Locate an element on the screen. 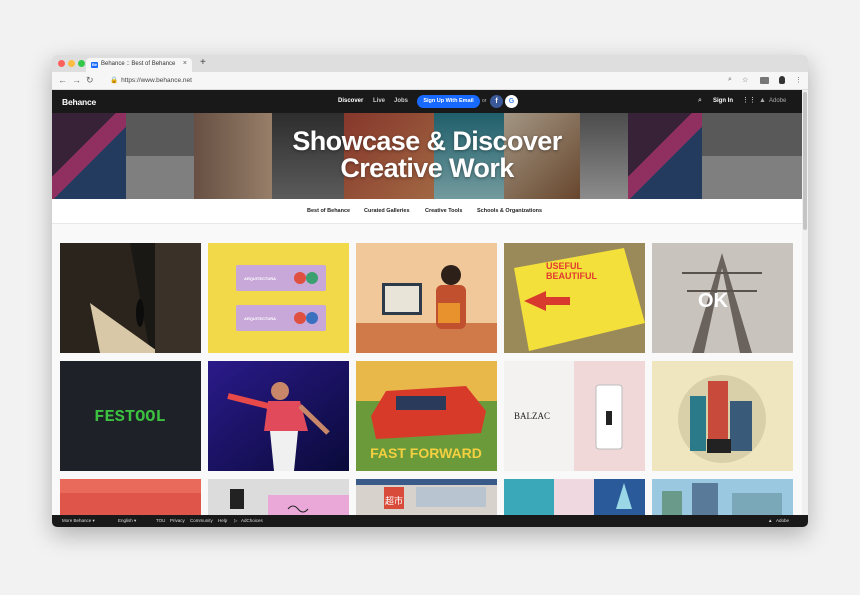  ok-tower-thumbnail: OK is located at coordinates (722, 298).